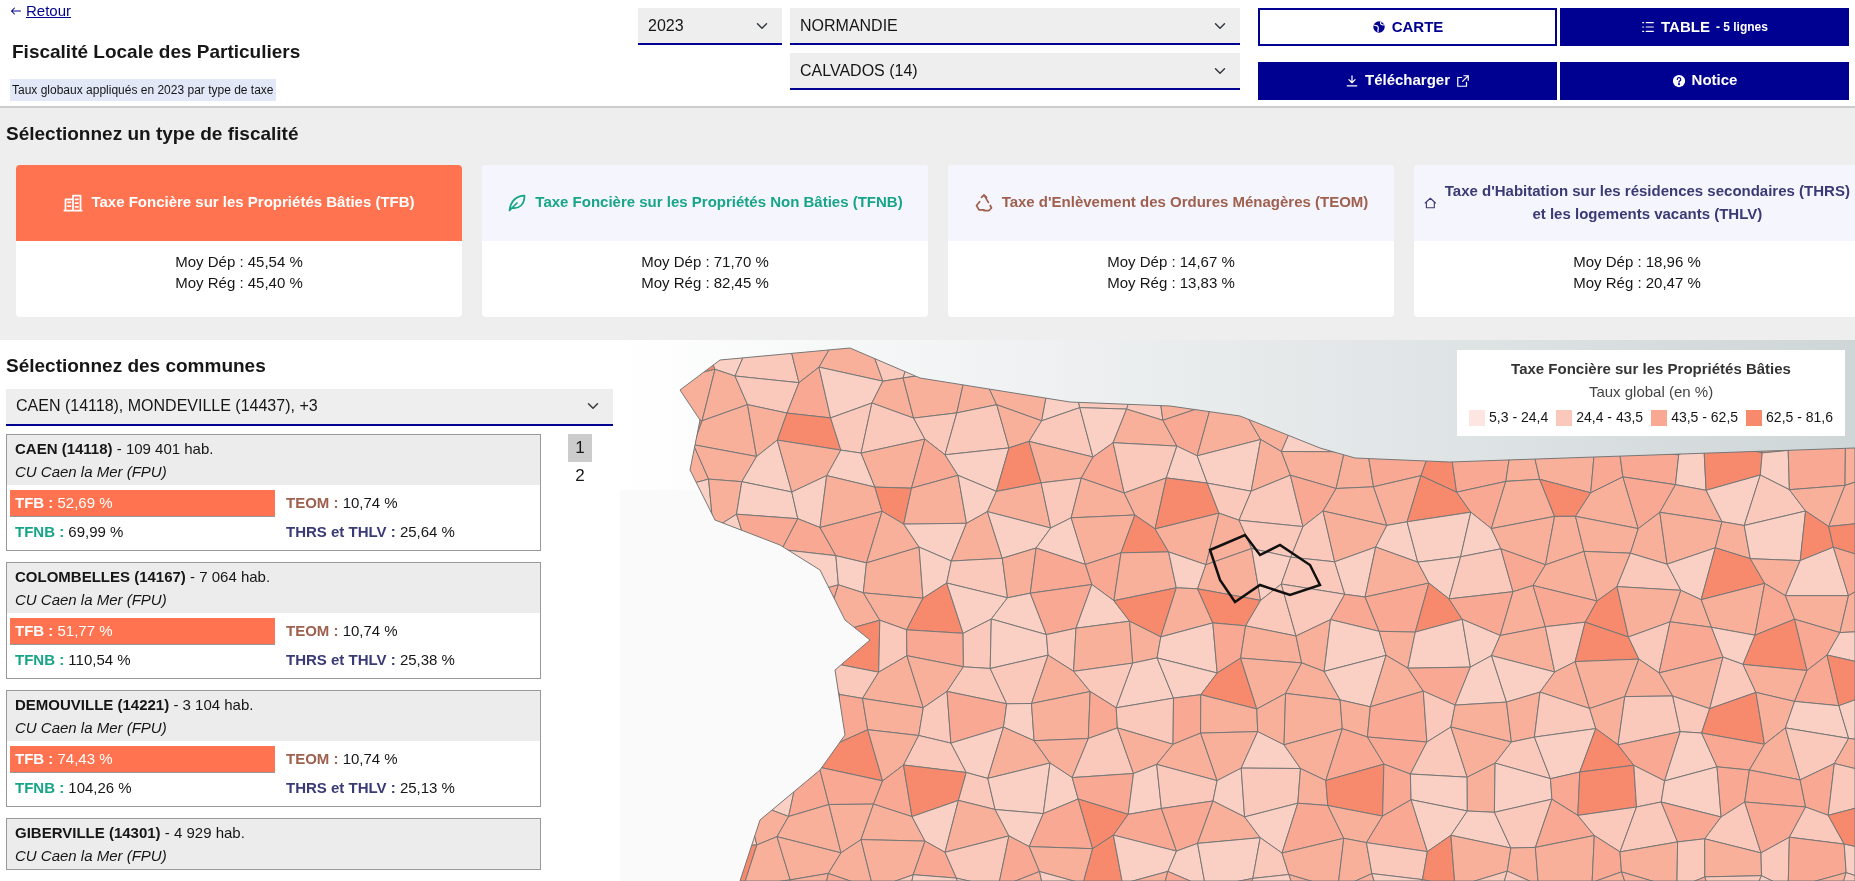 The width and height of the screenshot is (1855, 881). I want to click on section-heading: Sélectionnez un type de fiscalité, so click(153, 134).